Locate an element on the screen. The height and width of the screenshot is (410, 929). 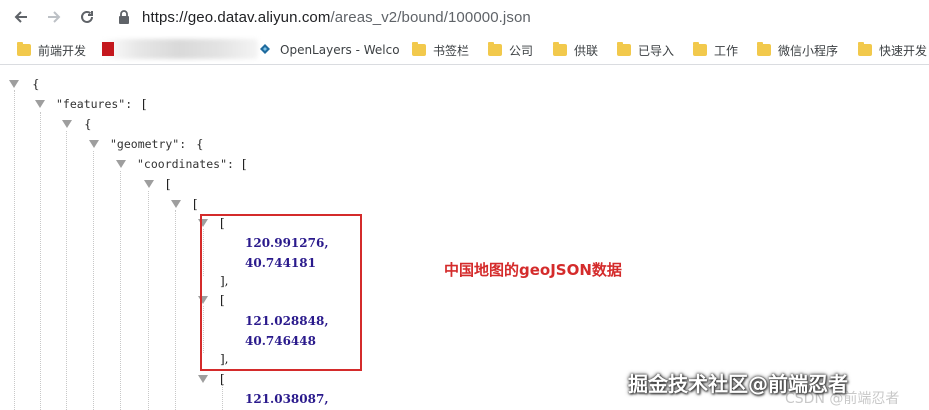
bookmark-label: 快速开发 is located at coordinates (903, 50).